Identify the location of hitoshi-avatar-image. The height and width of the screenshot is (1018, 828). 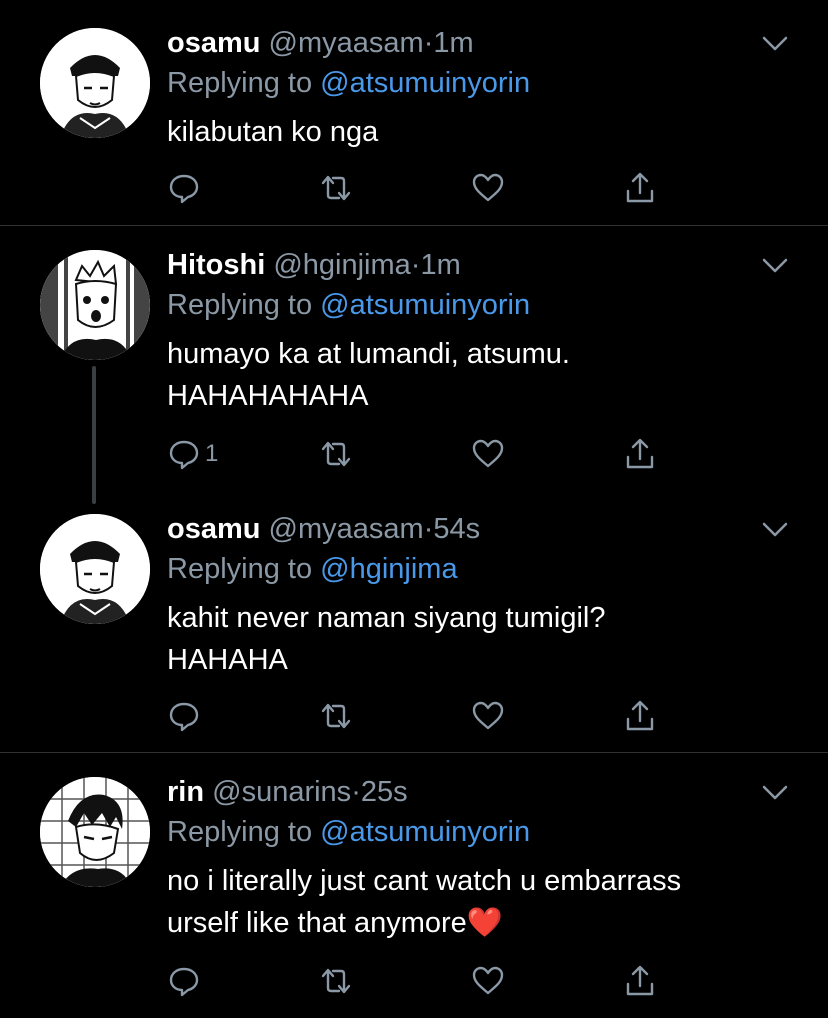
(95, 305).